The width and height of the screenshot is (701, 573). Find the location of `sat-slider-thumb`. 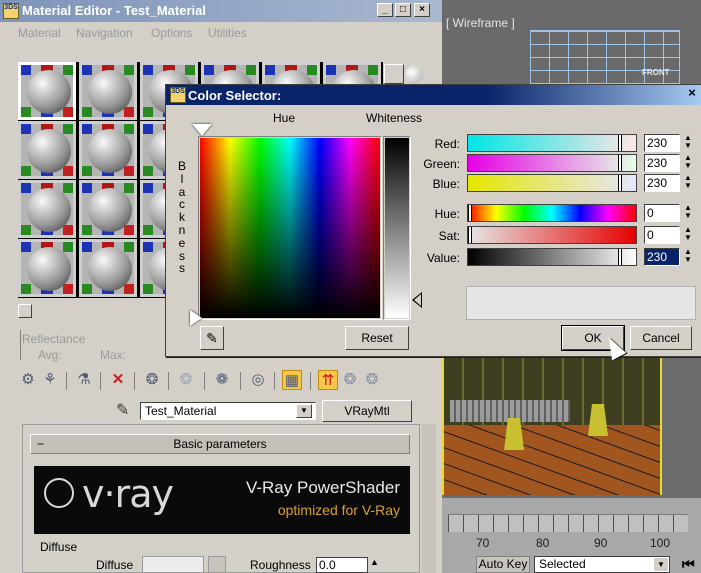

sat-slider-thumb is located at coordinates (470, 235).